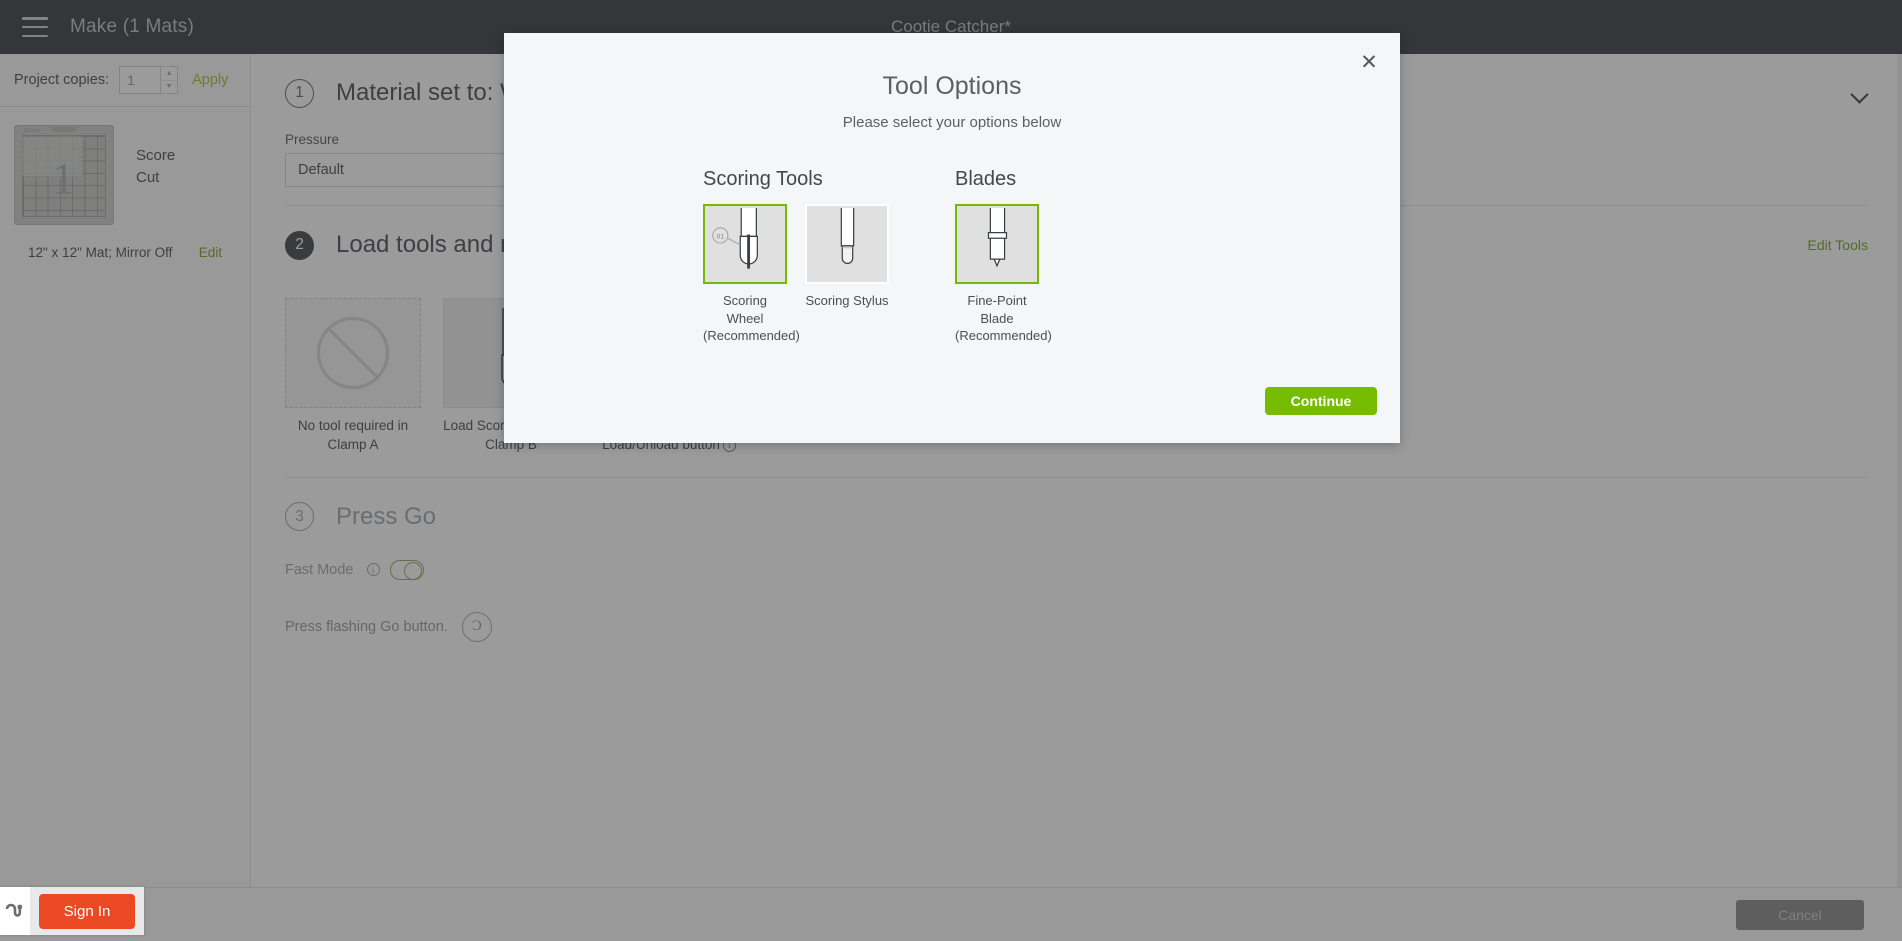 This screenshot has width=1902, height=941. Describe the element at coordinates (847, 236) in the screenshot. I see `scoring-stylus-icon` at that location.